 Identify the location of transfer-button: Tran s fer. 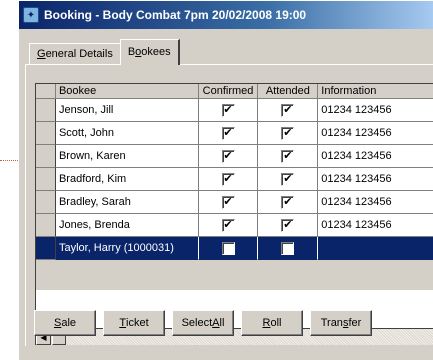
(341, 323).